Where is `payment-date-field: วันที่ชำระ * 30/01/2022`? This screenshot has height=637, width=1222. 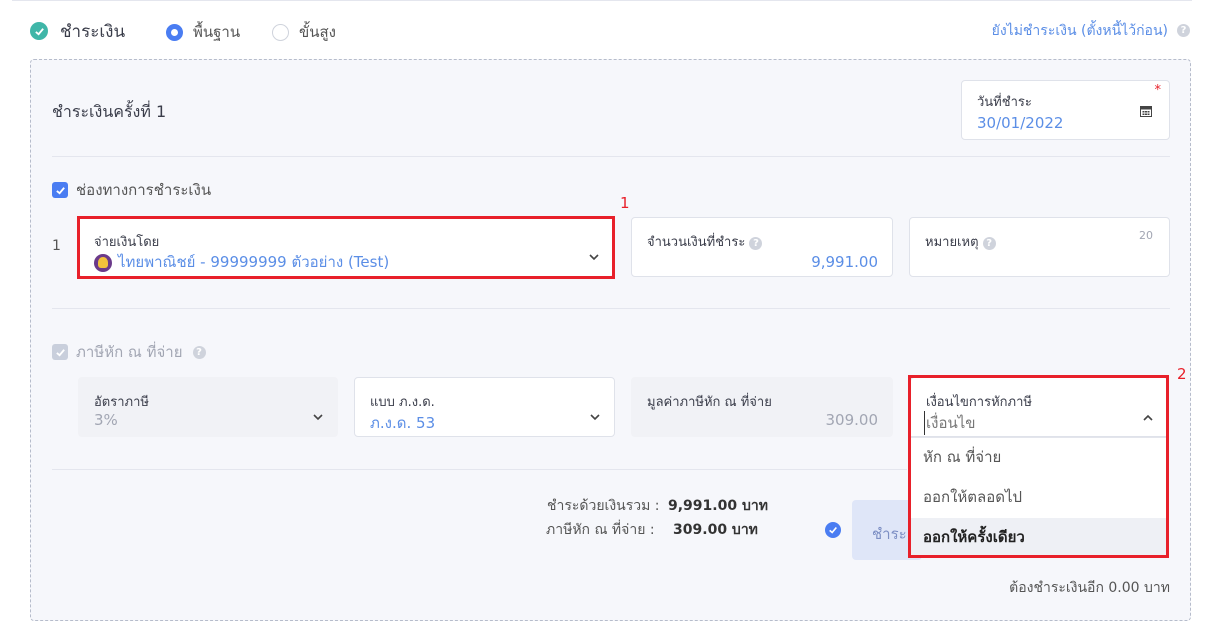 payment-date-field: วันที่ชำระ * 30/01/2022 is located at coordinates (1065, 110).